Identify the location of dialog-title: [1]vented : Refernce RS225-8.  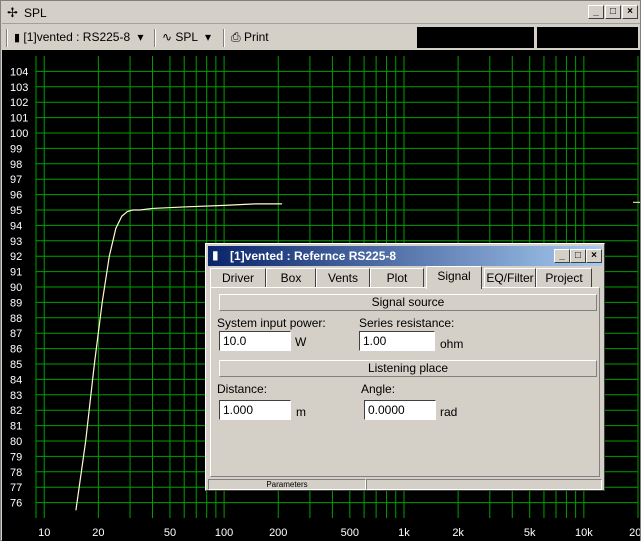
(313, 256).